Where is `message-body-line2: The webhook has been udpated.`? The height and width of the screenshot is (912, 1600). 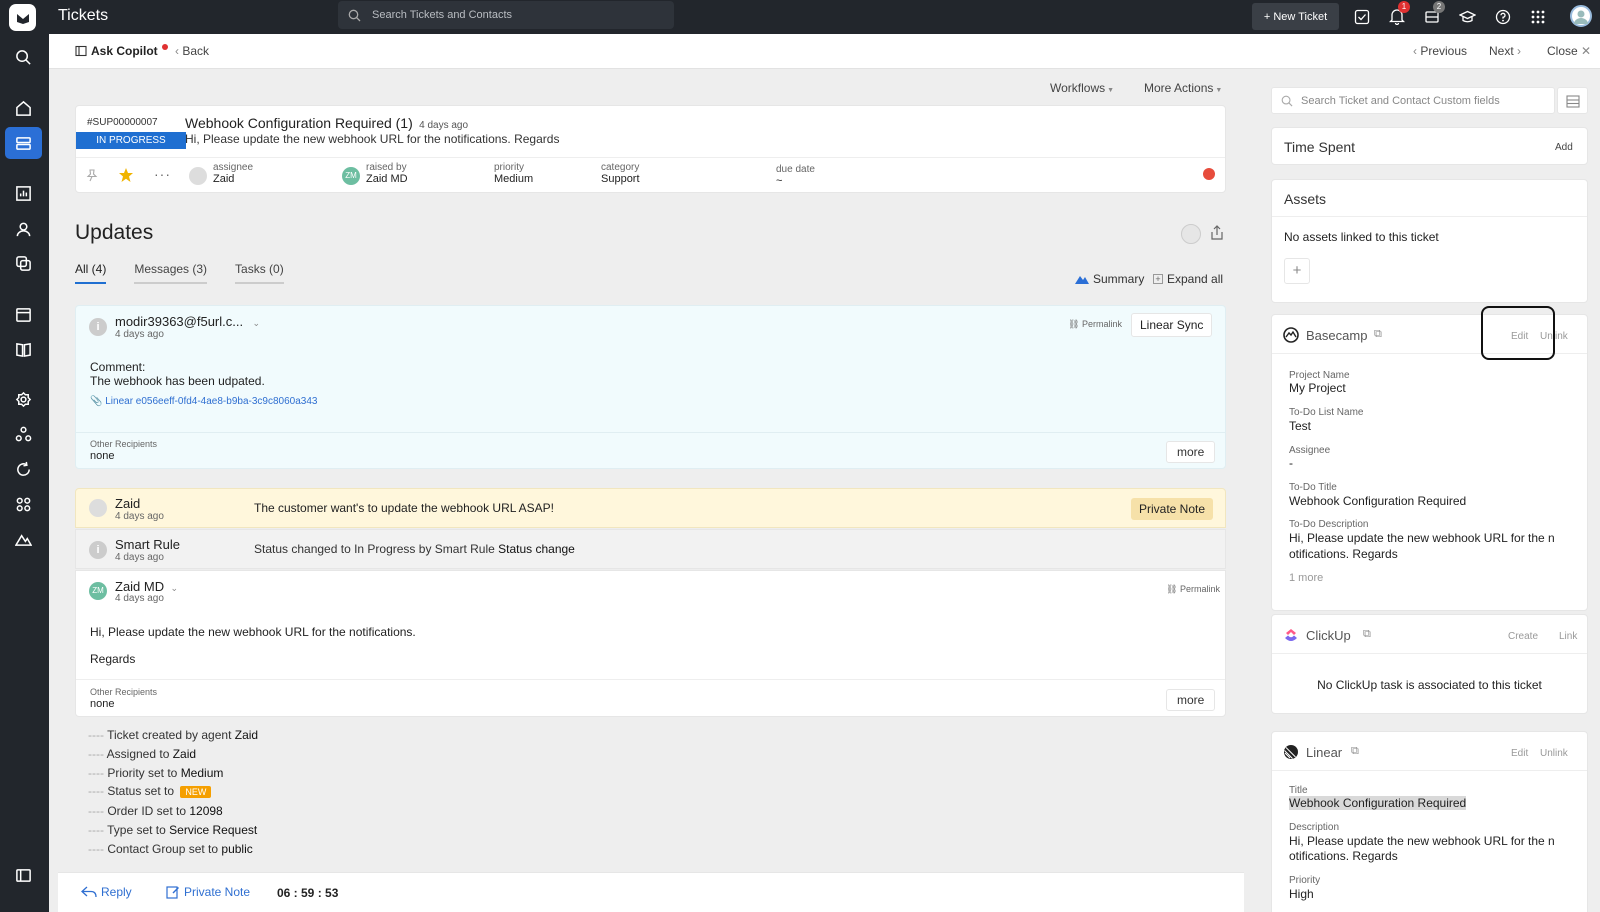 message-body-line2: The webhook has been udpated. is located at coordinates (177, 381).